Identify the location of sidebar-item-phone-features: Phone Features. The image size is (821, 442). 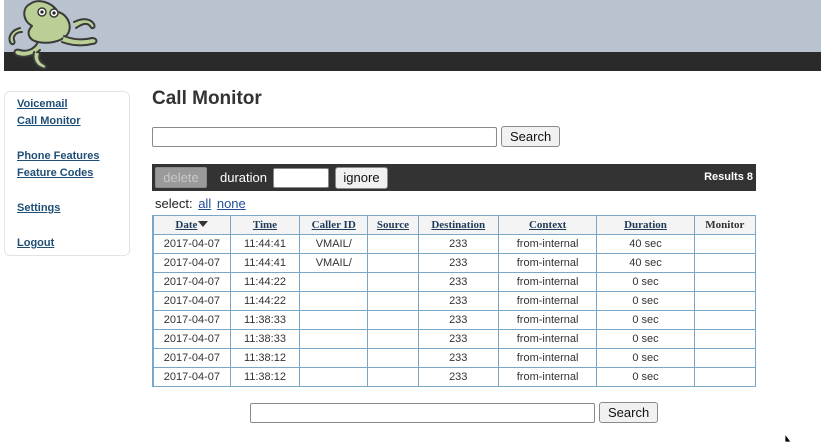
(58, 156).